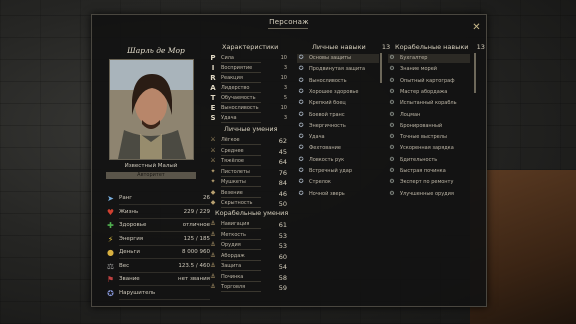  I want to click on personal-ability-row: ✪ Основы защиты, so click(338, 58).